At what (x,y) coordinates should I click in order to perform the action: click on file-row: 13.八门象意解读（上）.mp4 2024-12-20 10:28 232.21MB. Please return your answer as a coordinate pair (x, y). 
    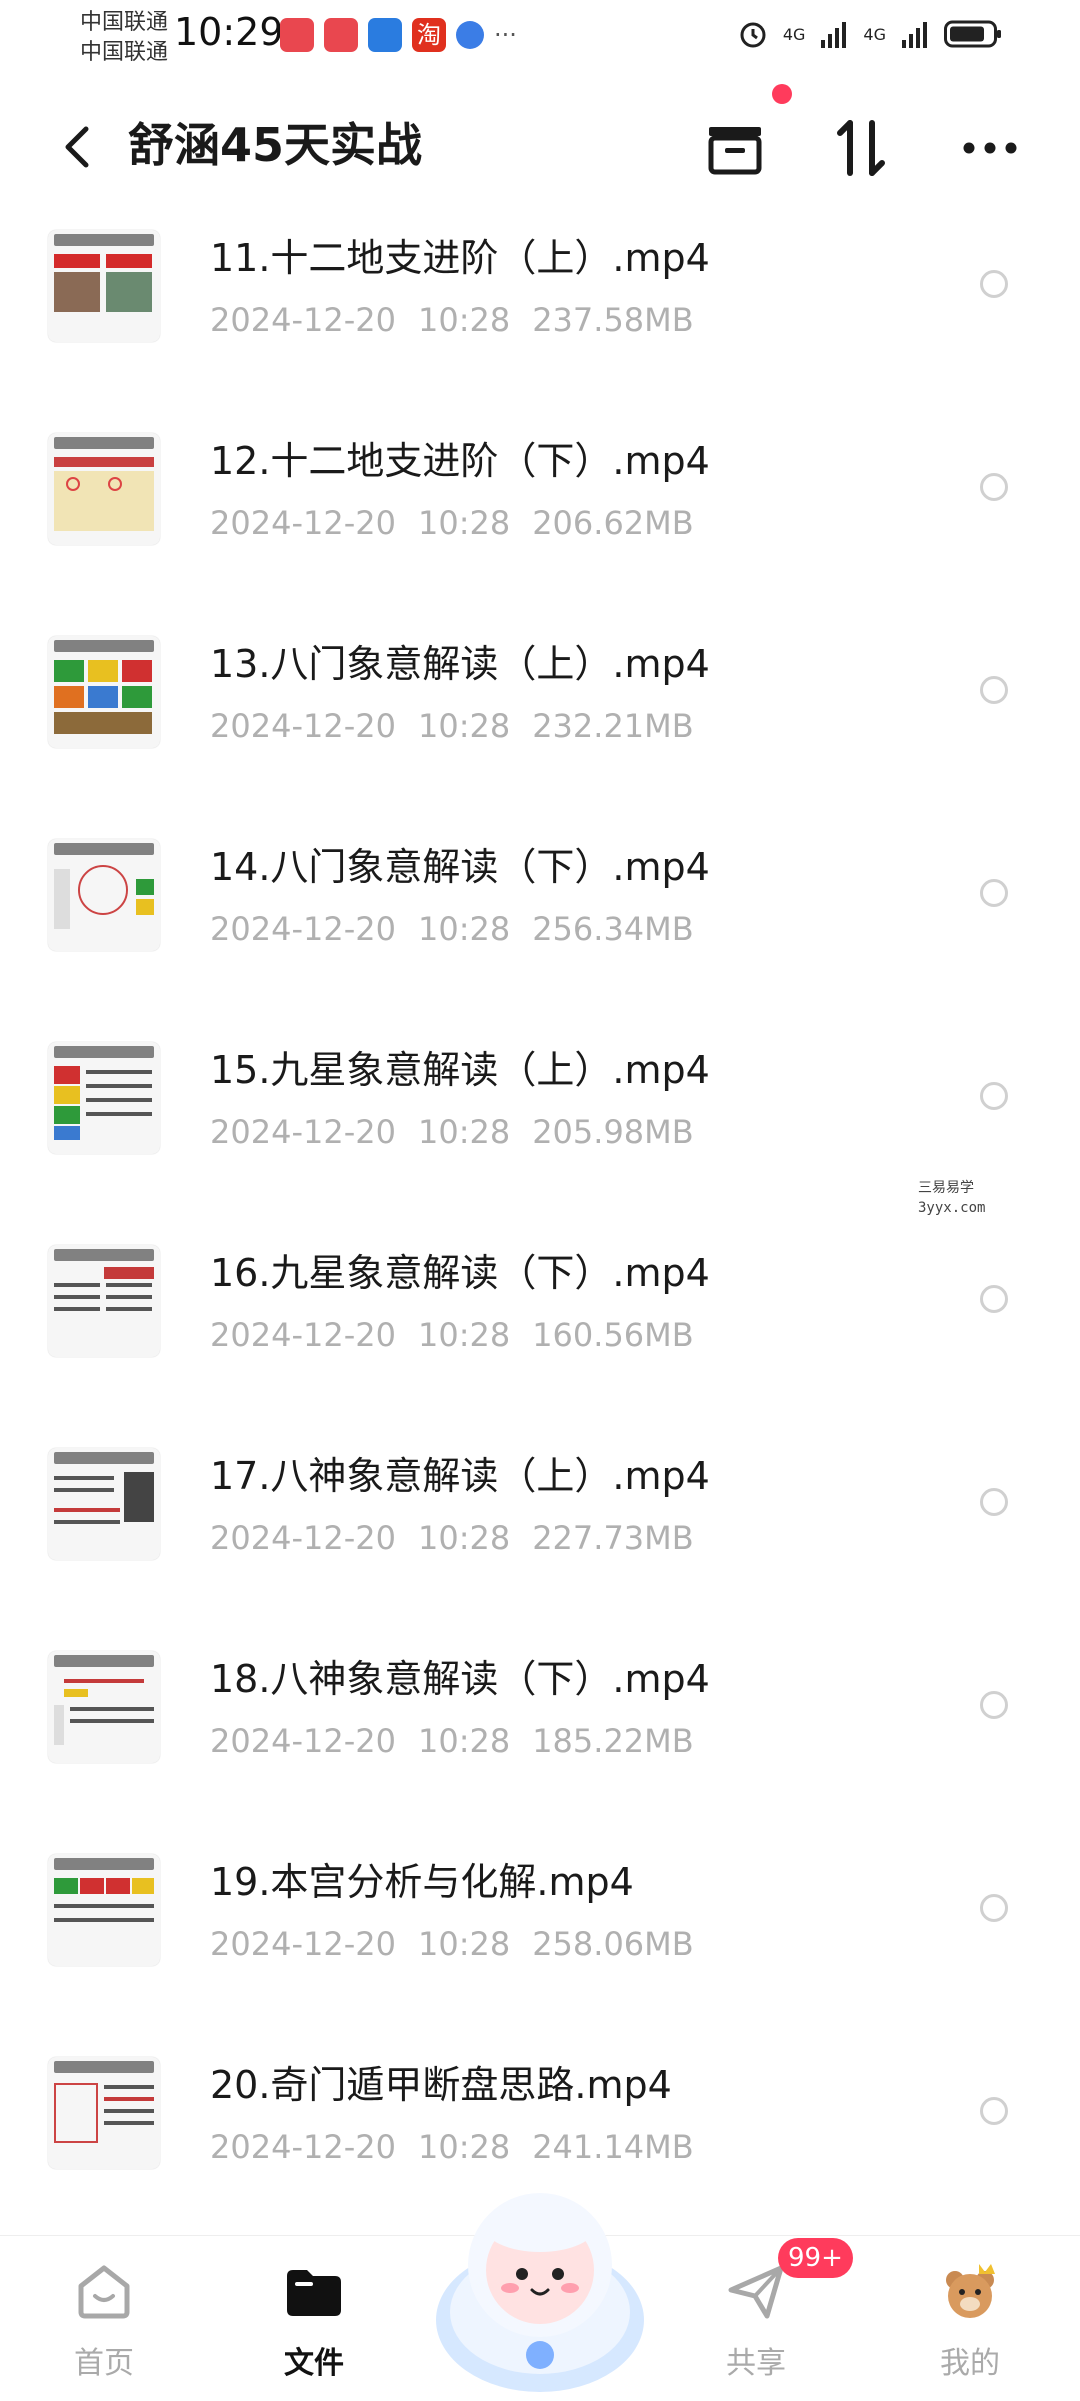
    Looking at the image, I should click on (540, 717).